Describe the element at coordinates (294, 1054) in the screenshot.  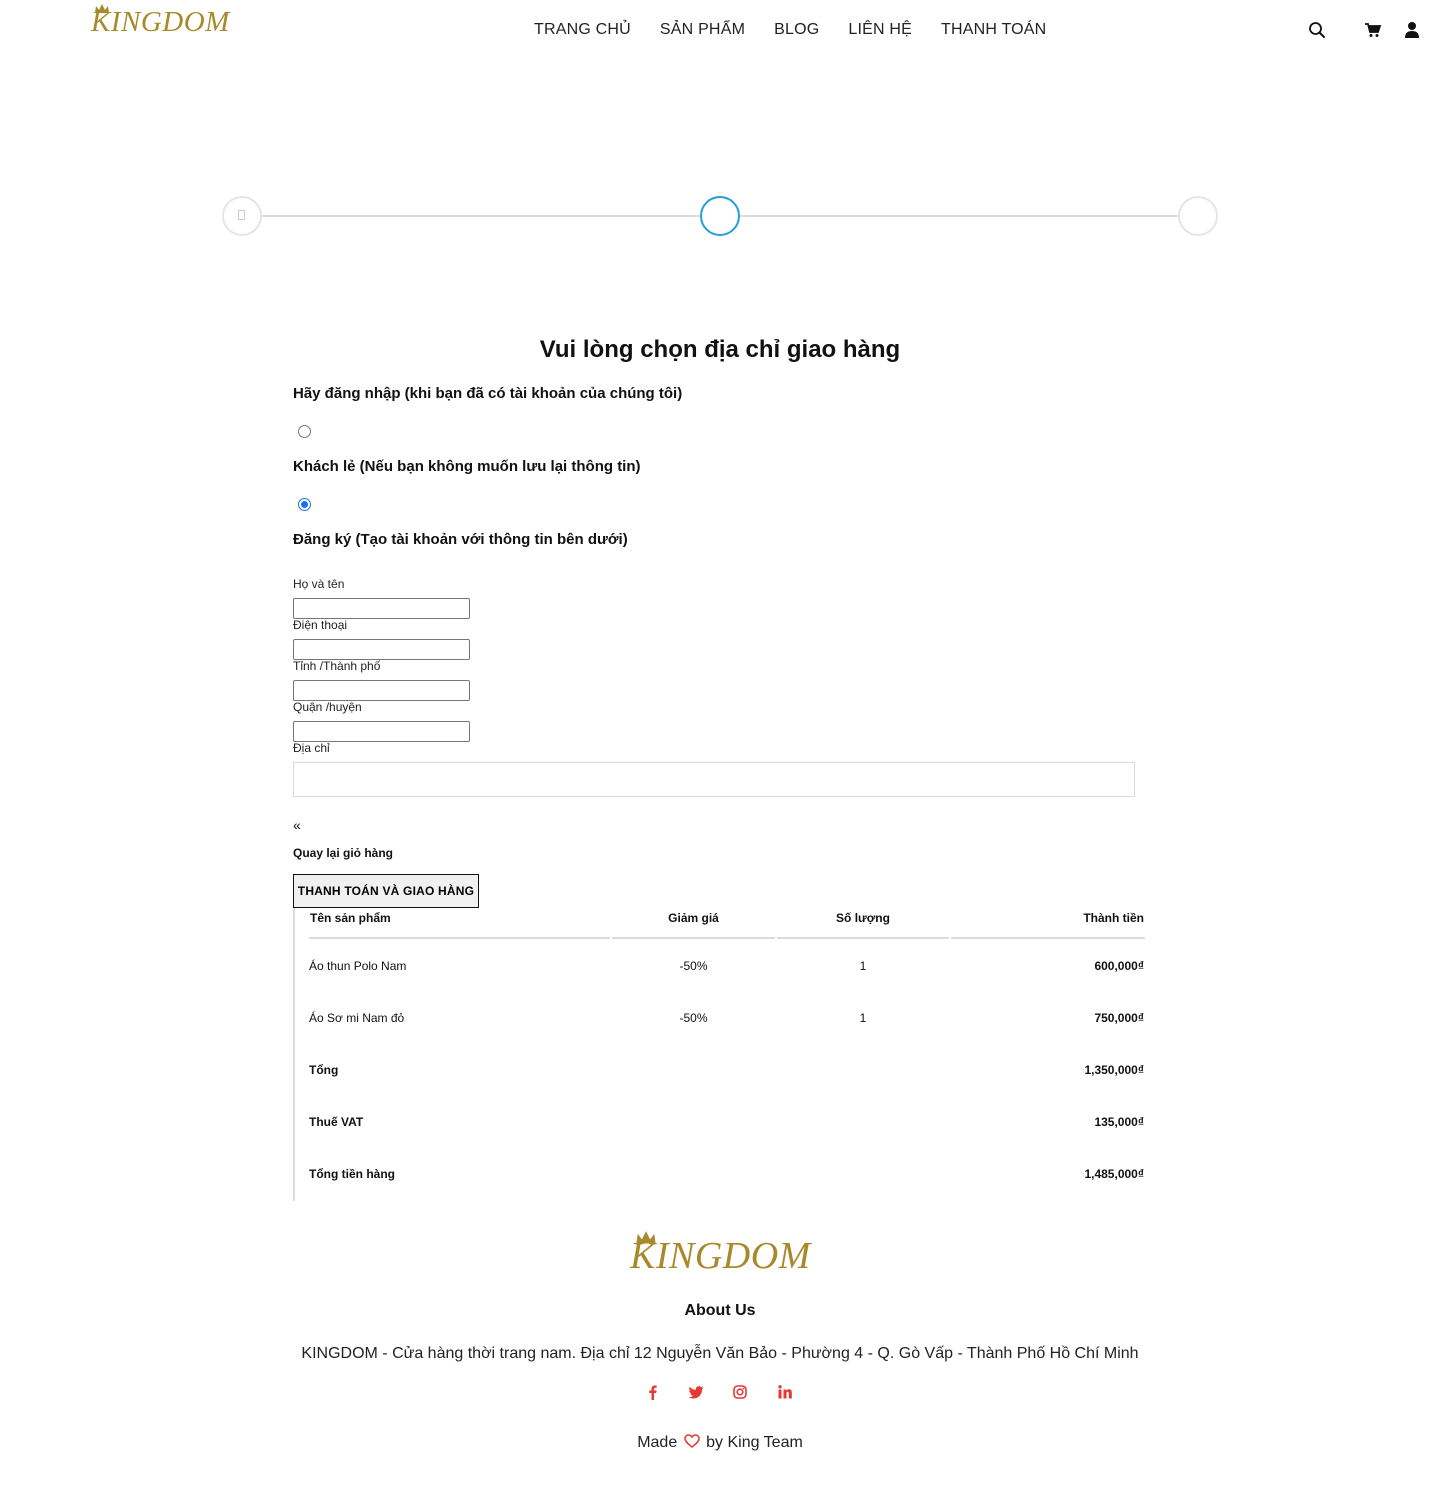
I see `table-left-border` at that location.